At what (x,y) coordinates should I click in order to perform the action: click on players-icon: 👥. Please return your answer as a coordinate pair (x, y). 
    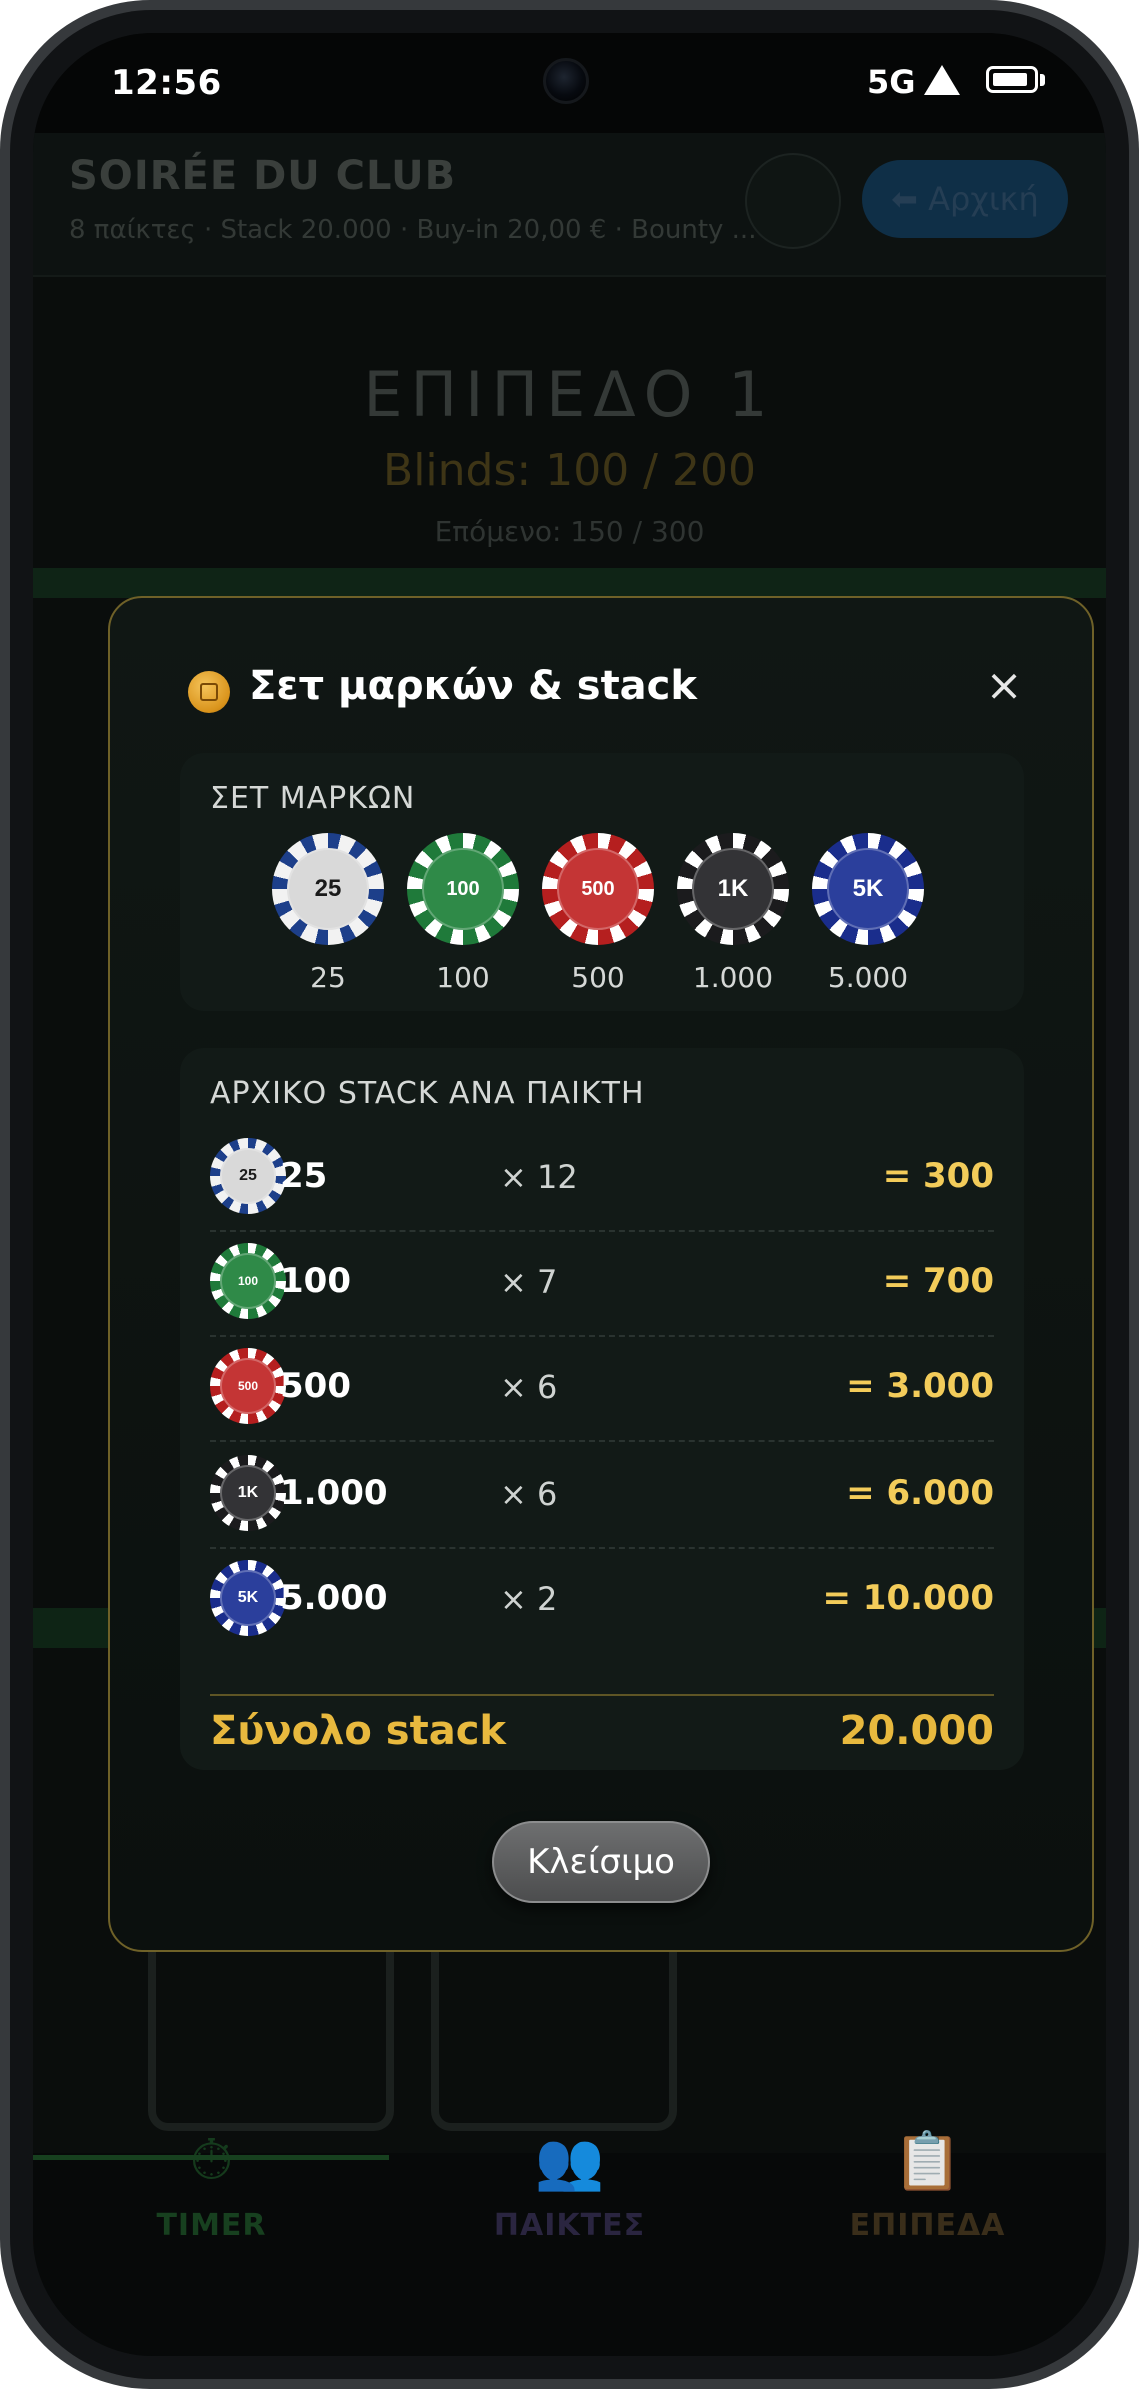
    Looking at the image, I should click on (569, 2161).